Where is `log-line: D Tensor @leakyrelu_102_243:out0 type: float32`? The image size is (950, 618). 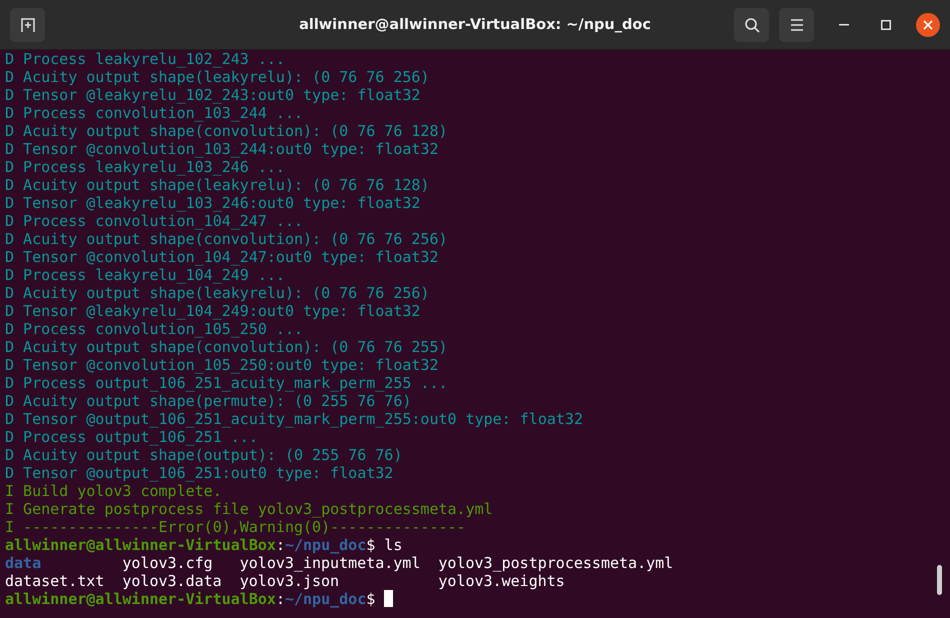 log-line: D Tensor @leakyrelu_102_243:out0 type: float32 is located at coordinates (212, 95).